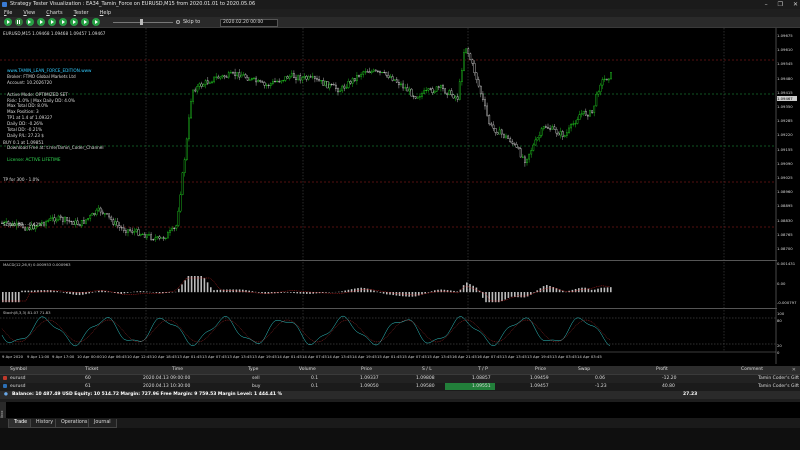 This screenshot has width=800, height=450. I want to click on col-sl: S / L, so click(427, 370).